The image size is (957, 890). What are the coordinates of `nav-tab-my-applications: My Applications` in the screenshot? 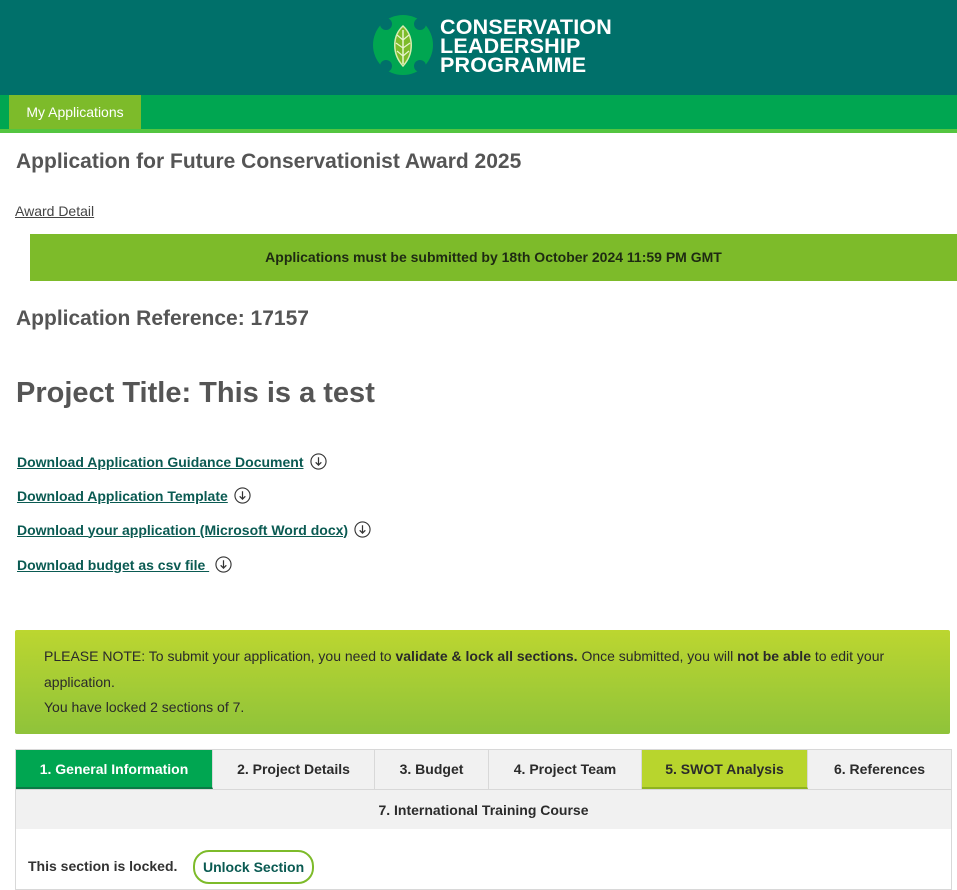 It's located at (75, 112).